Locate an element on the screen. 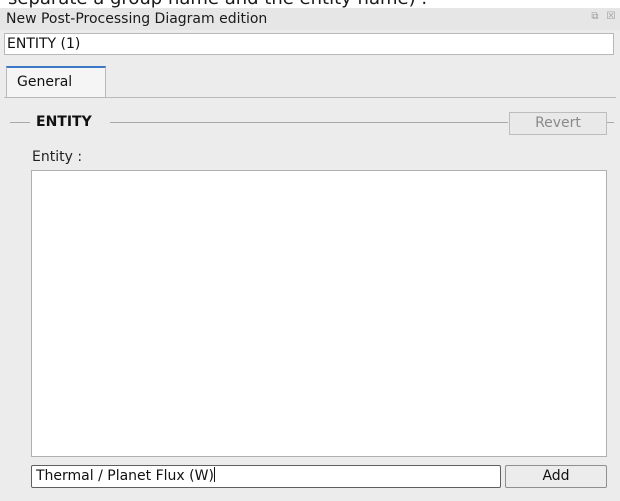 This screenshot has width=620, height=501. group-box-top-right-border is located at coordinates (610, 122).